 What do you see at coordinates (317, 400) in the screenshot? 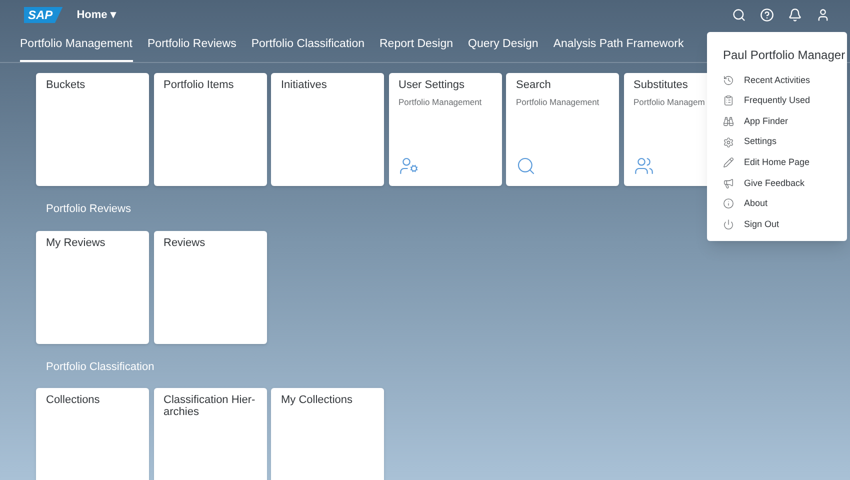
I see `tile-title: My Collections` at bounding box center [317, 400].